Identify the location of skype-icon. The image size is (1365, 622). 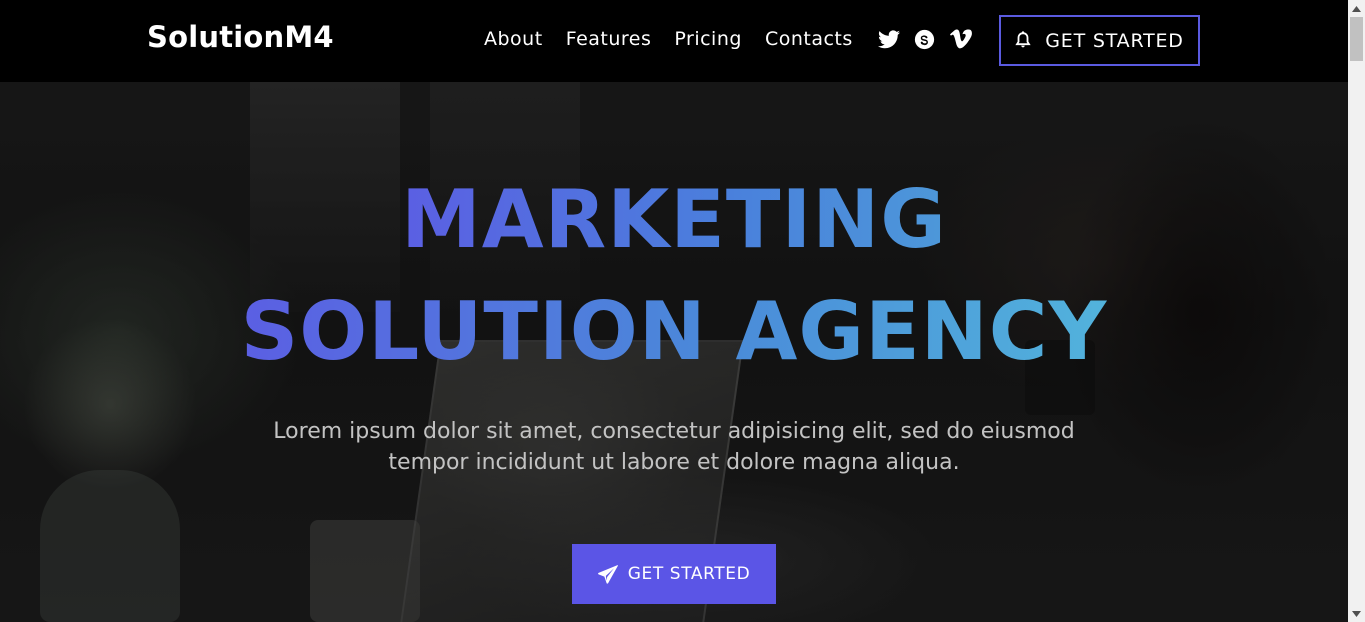
(925, 39).